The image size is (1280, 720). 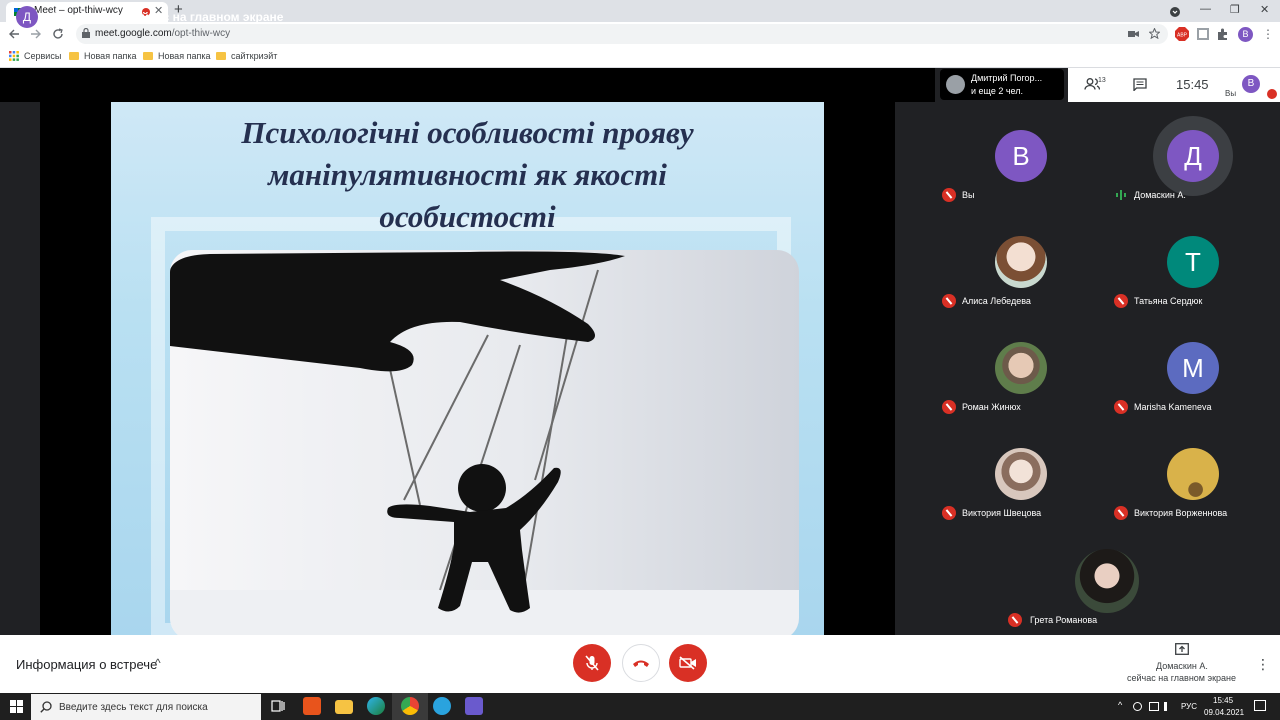 I want to click on participant-tile: Т Татьяна Сердюк, so click(x=1194, y=262).